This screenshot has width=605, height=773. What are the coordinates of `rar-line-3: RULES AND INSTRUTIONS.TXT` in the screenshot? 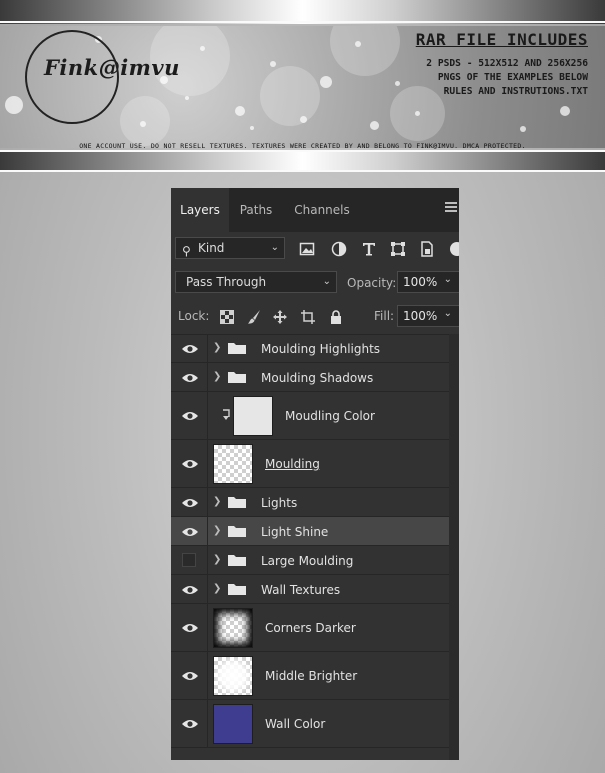 It's located at (515, 91).